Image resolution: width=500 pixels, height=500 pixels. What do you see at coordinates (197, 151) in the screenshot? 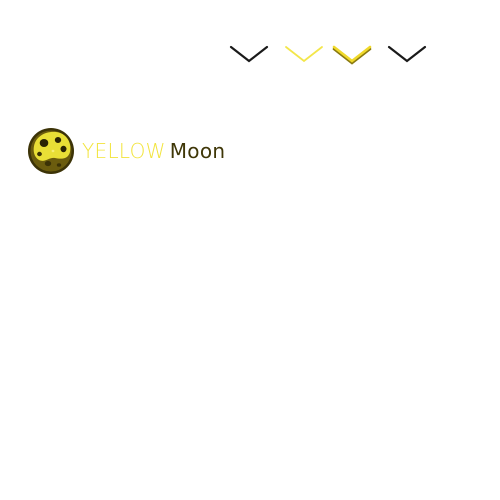
I see `logo-word-moon: Moon` at bounding box center [197, 151].